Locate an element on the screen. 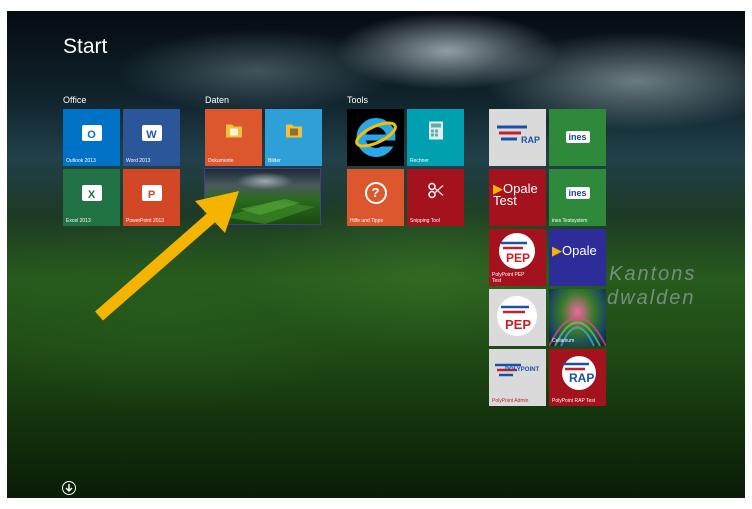 The image size is (752, 509). all-apps-button is located at coordinates (69, 488).